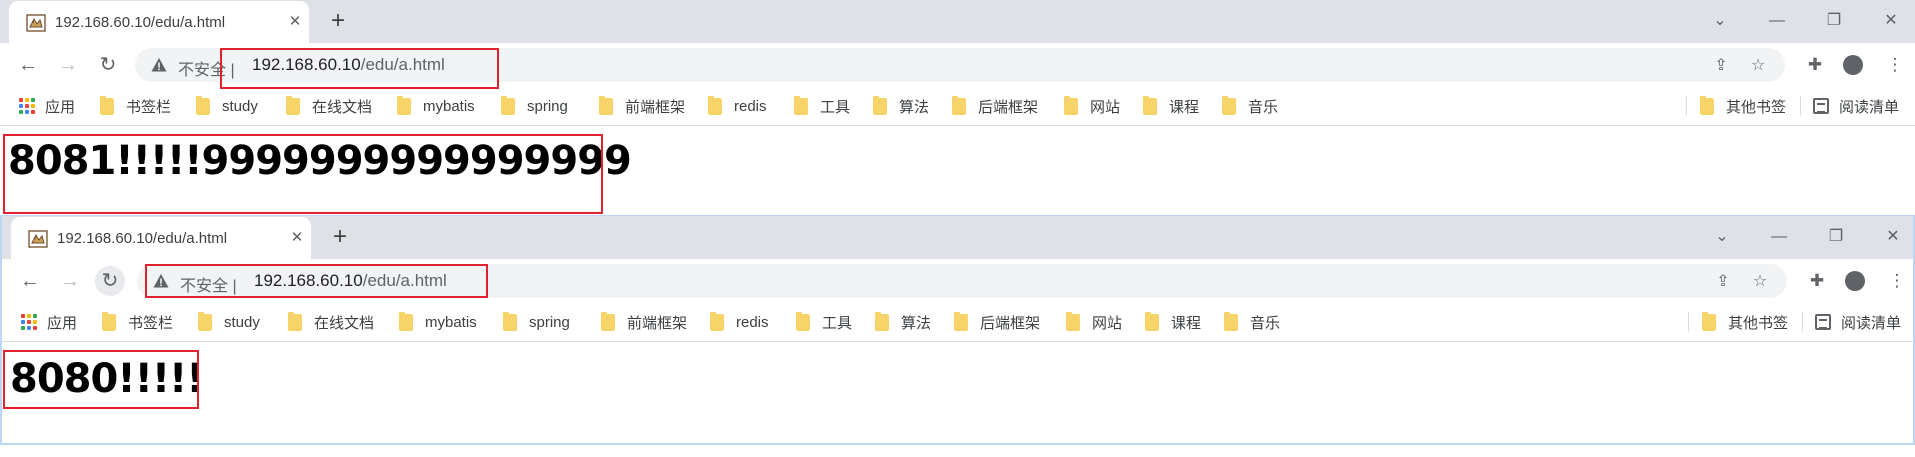  I want to click on tab-title: 192.168.60.10/edu/a.html, so click(140, 22).